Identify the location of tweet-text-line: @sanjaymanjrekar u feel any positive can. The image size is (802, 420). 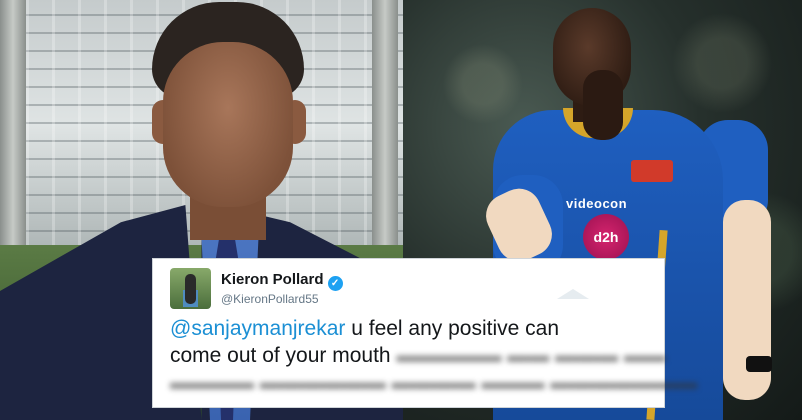
(364, 329).